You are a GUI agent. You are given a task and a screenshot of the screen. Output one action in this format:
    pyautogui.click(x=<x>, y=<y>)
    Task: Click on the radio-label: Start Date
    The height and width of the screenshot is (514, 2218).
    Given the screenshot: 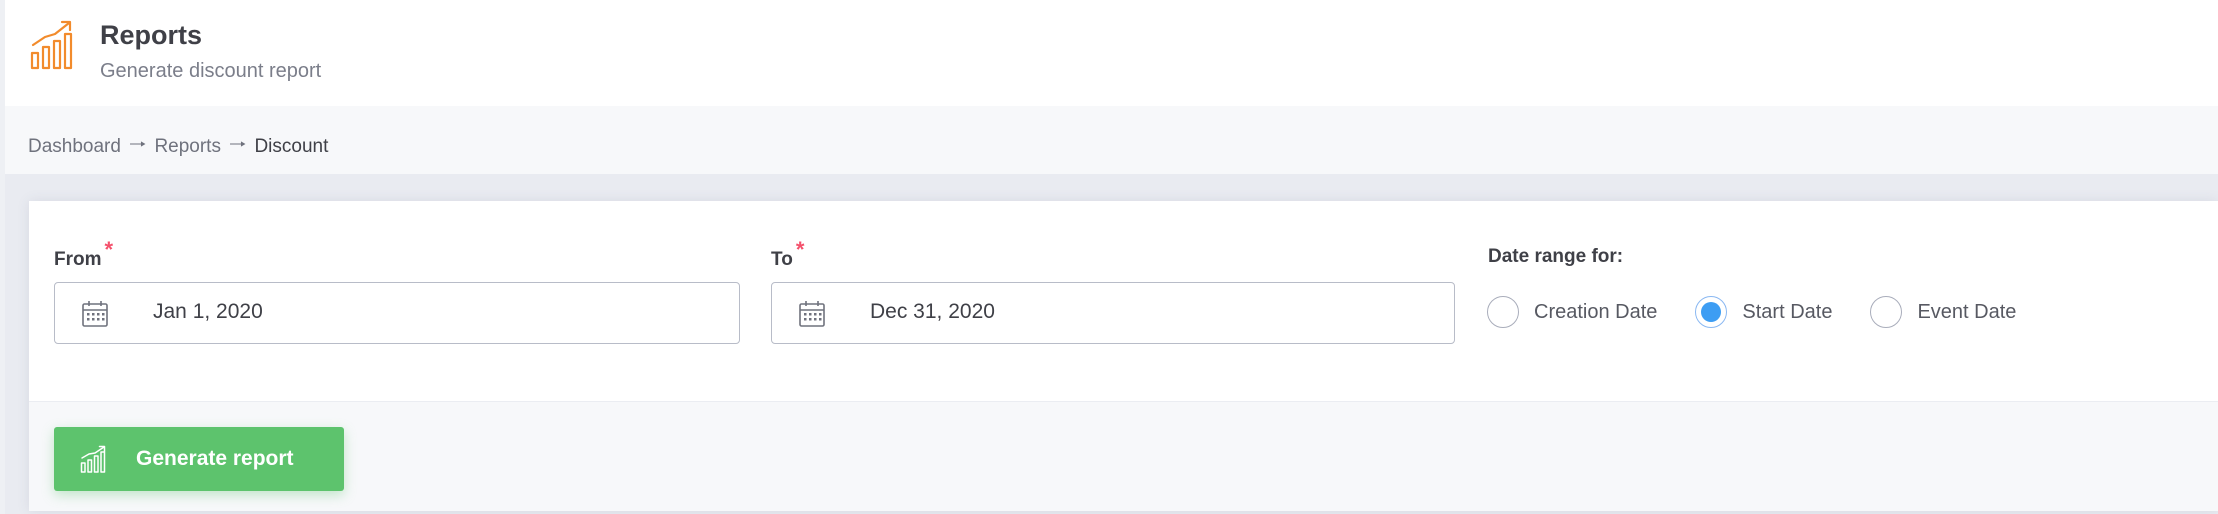 What is the action you would take?
    pyautogui.click(x=1787, y=312)
    